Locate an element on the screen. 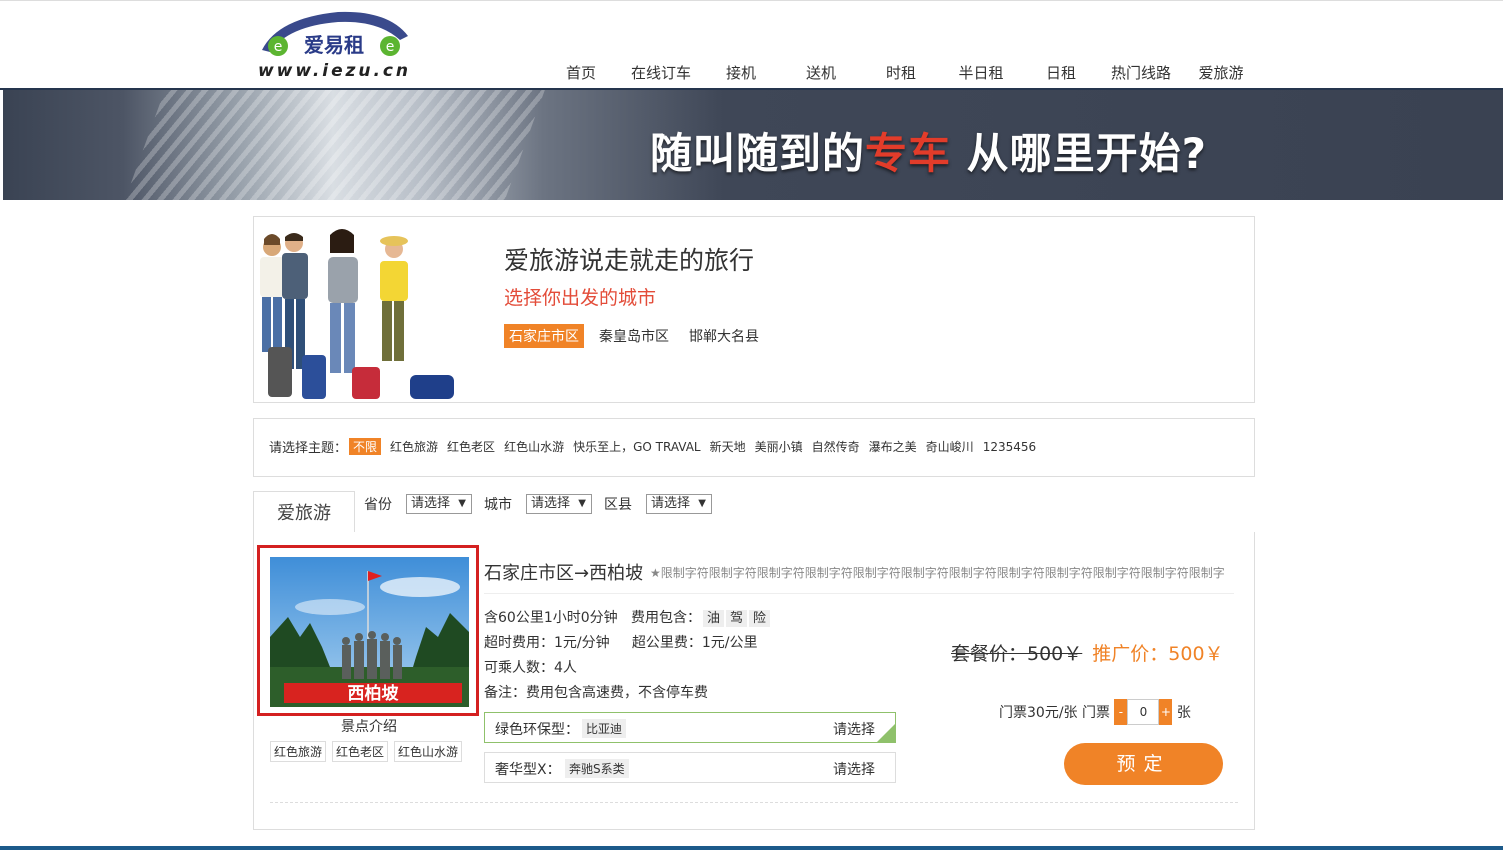 The height and width of the screenshot is (850, 1503). district-select: 请选择 ▼ is located at coordinates (679, 504).